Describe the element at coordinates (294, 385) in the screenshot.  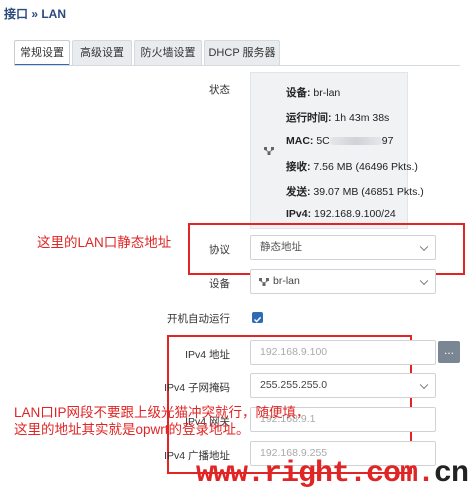
I see `ipv4-netmask-value: 255.255.255.0` at that location.